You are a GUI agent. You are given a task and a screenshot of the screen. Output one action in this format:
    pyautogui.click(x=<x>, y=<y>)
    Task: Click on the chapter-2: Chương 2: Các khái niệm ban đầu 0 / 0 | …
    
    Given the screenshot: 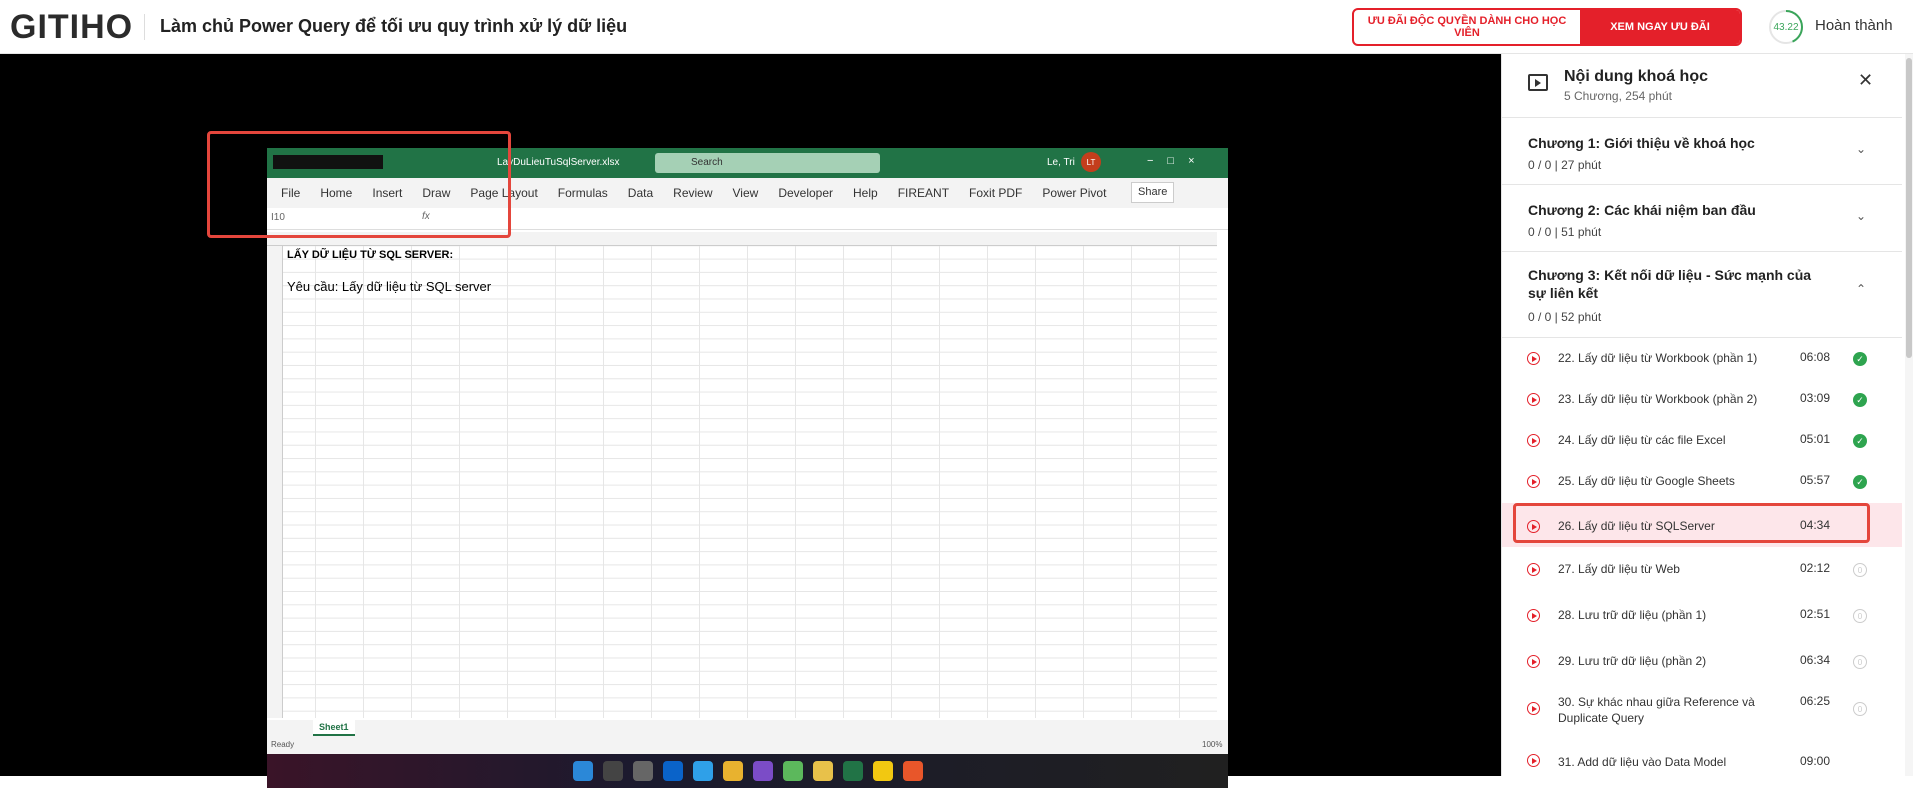 What is the action you would take?
    pyautogui.click(x=1702, y=218)
    